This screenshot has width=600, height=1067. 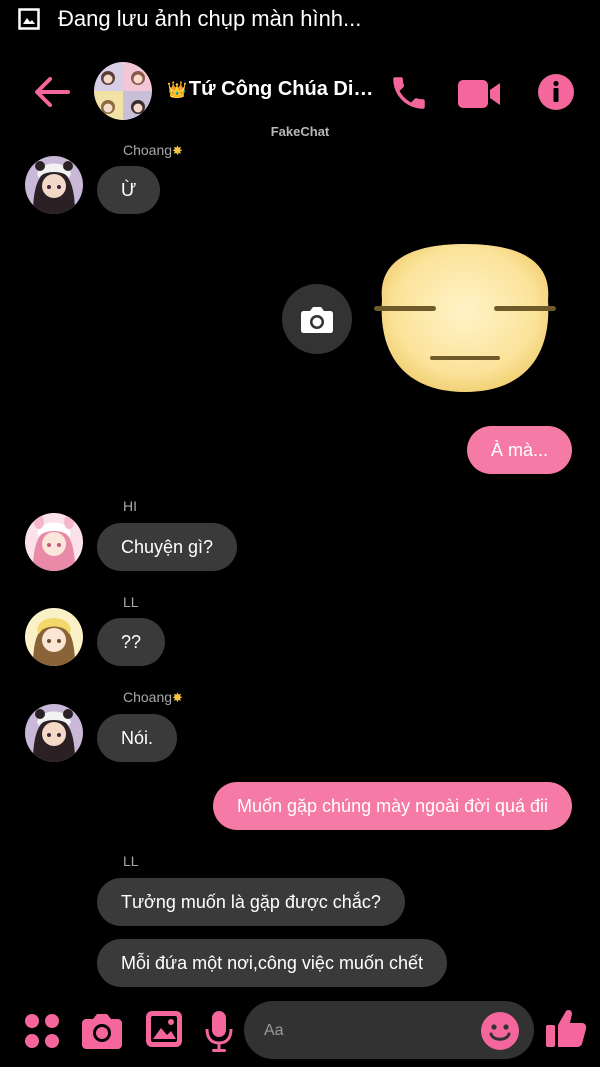 I want to click on message-input, so click(x=364, y=1031).